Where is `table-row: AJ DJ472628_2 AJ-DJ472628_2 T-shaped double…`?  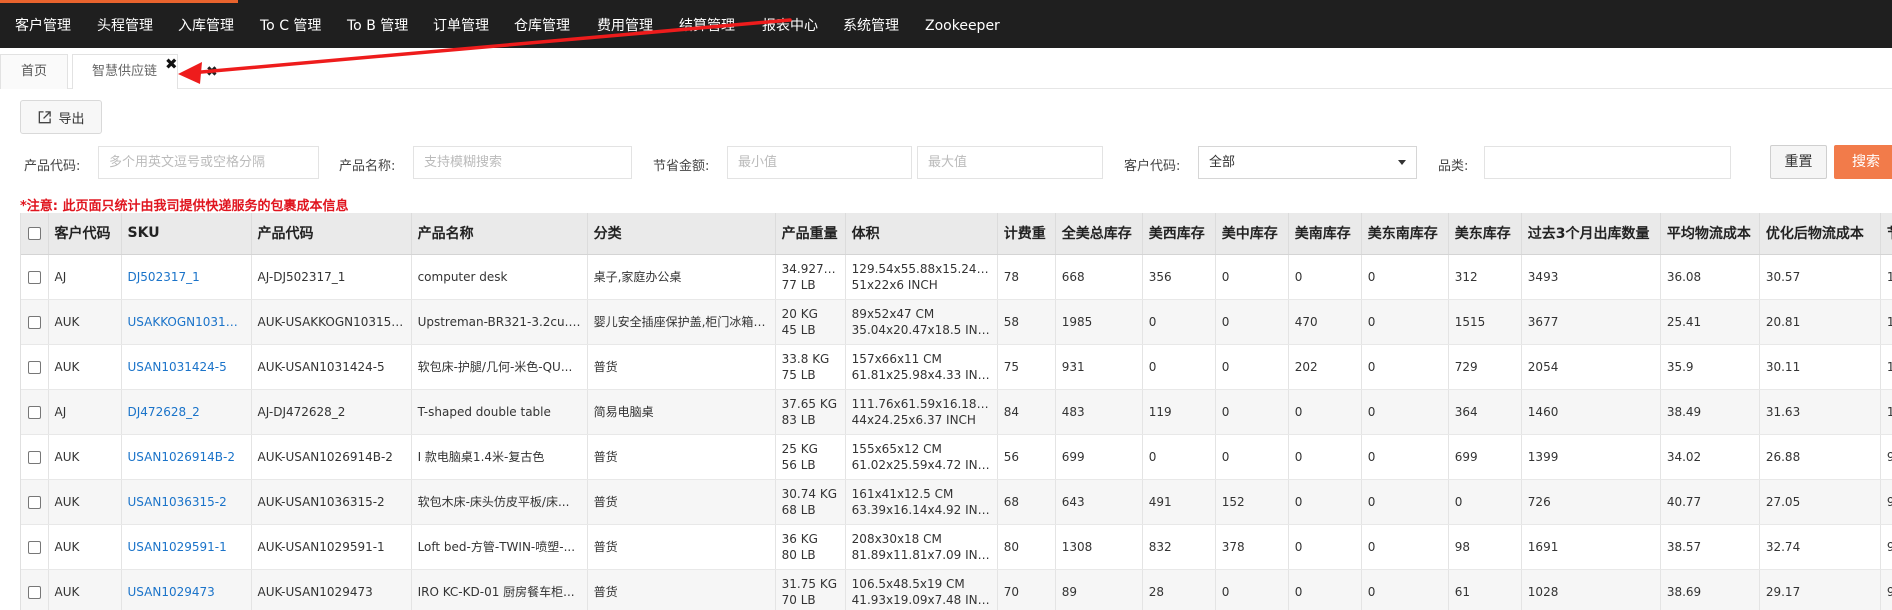
table-row: AJ DJ472628_2 AJ-DJ472628_2 T-shaped double… is located at coordinates (956, 412).